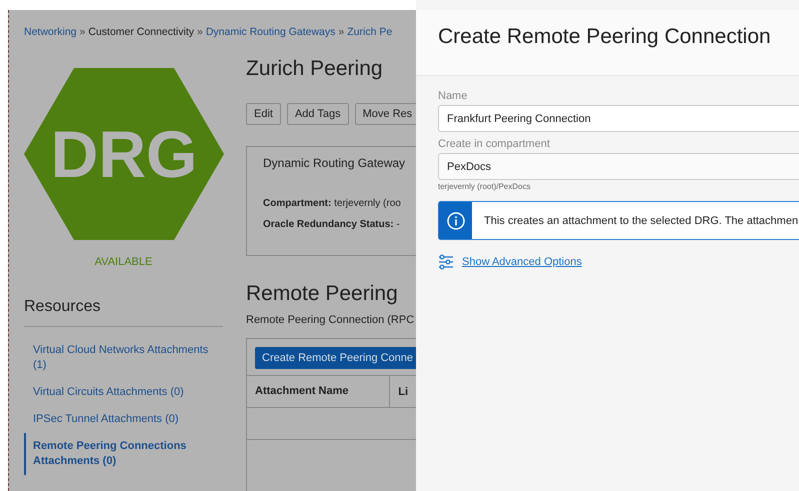 This screenshot has height=491, width=799. What do you see at coordinates (123, 392) in the screenshot?
I see `sidebar-link: Virtual Circuits Attachments (0)` at bounding box center [123, 392].